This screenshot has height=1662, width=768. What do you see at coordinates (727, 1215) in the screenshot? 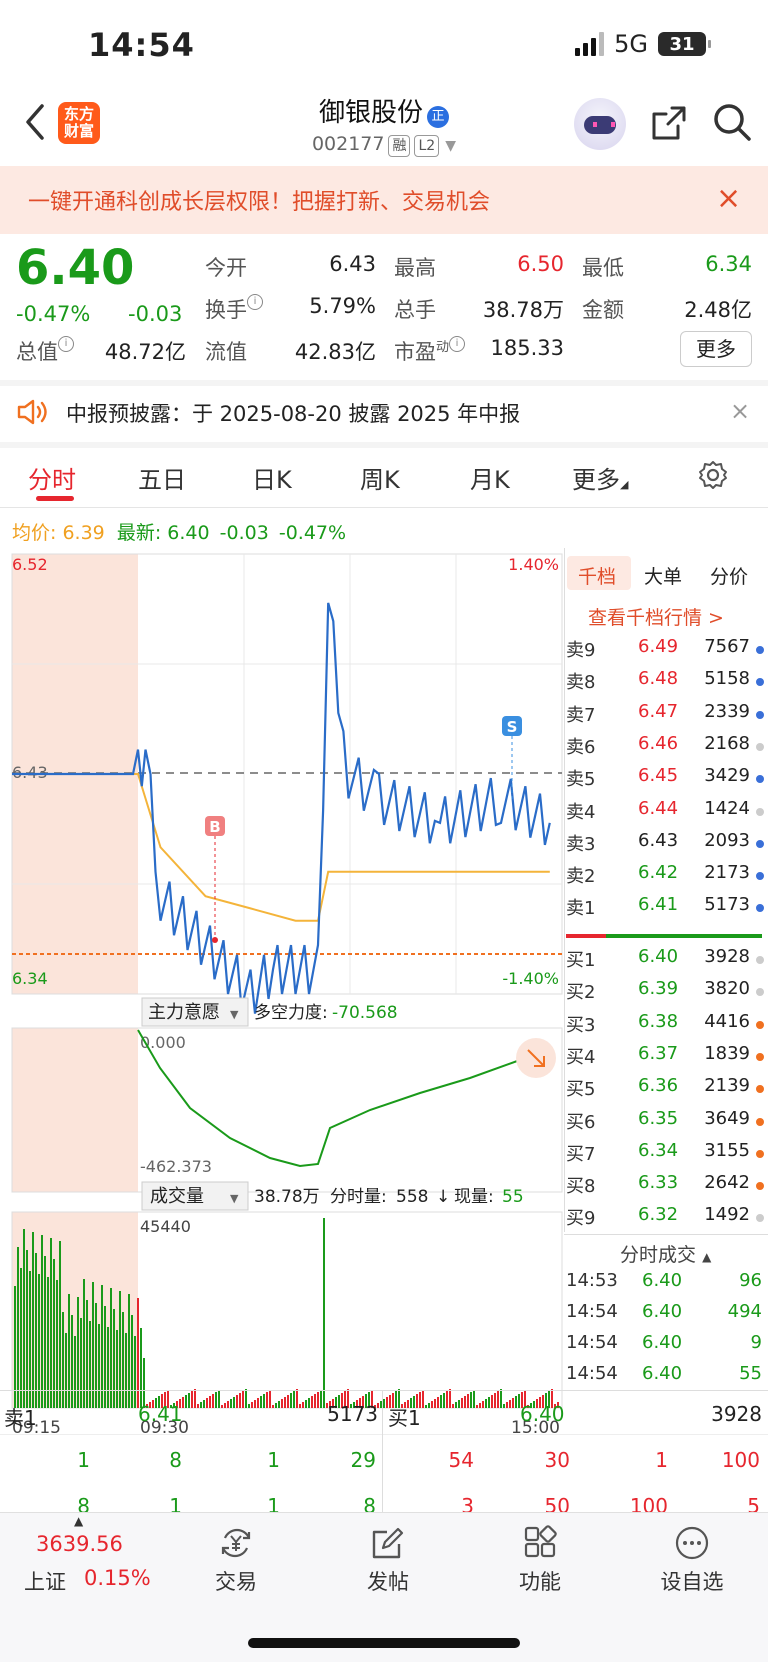
I see `bid-volume: 1492` at bounding box center [727, 1215].